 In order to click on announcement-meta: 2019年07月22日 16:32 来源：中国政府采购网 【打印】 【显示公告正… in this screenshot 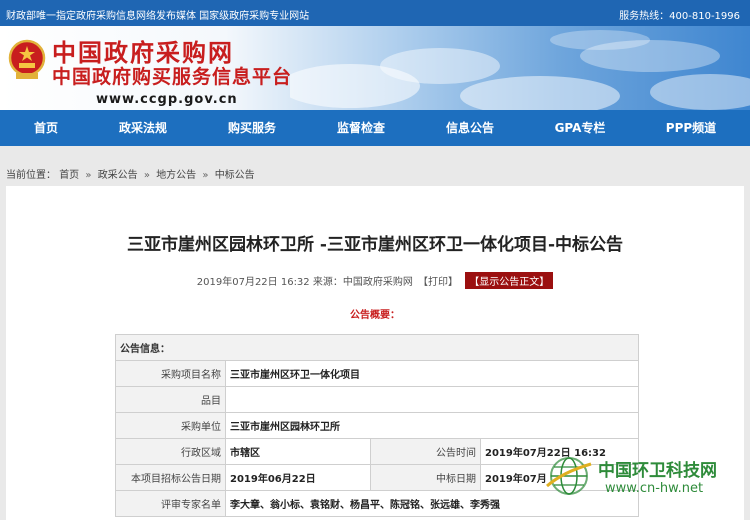, I will do `click(375, 280)`.